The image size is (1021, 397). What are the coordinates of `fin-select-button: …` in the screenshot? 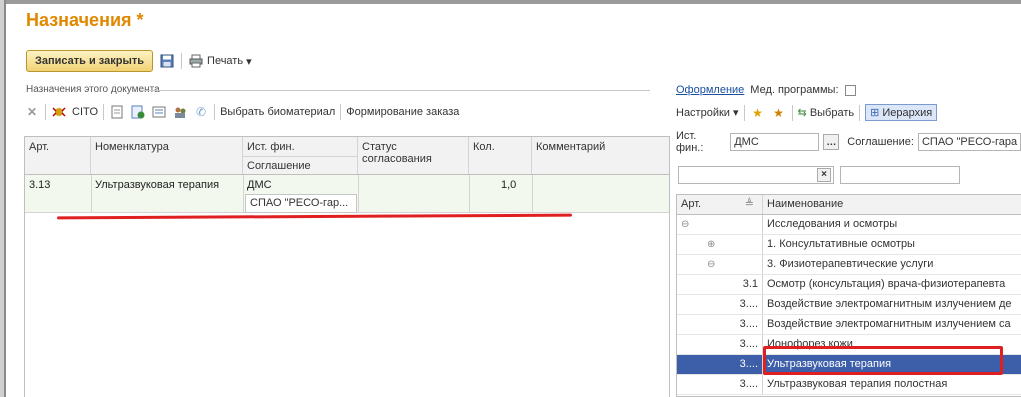 It's located at (831, 142).